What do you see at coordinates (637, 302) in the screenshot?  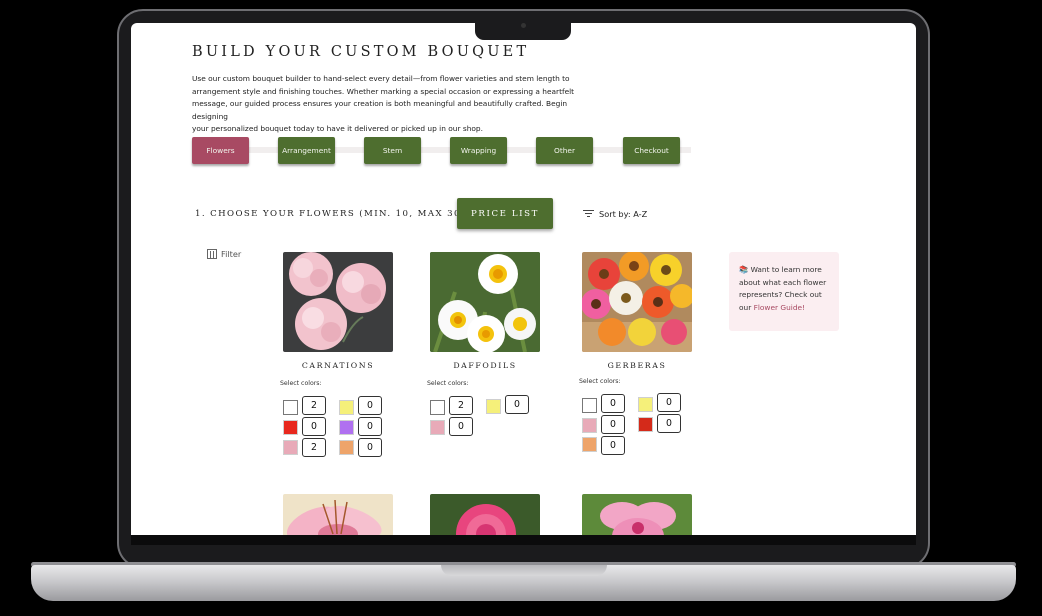 I see `gerberas-image` at bounding box center [637, 302].